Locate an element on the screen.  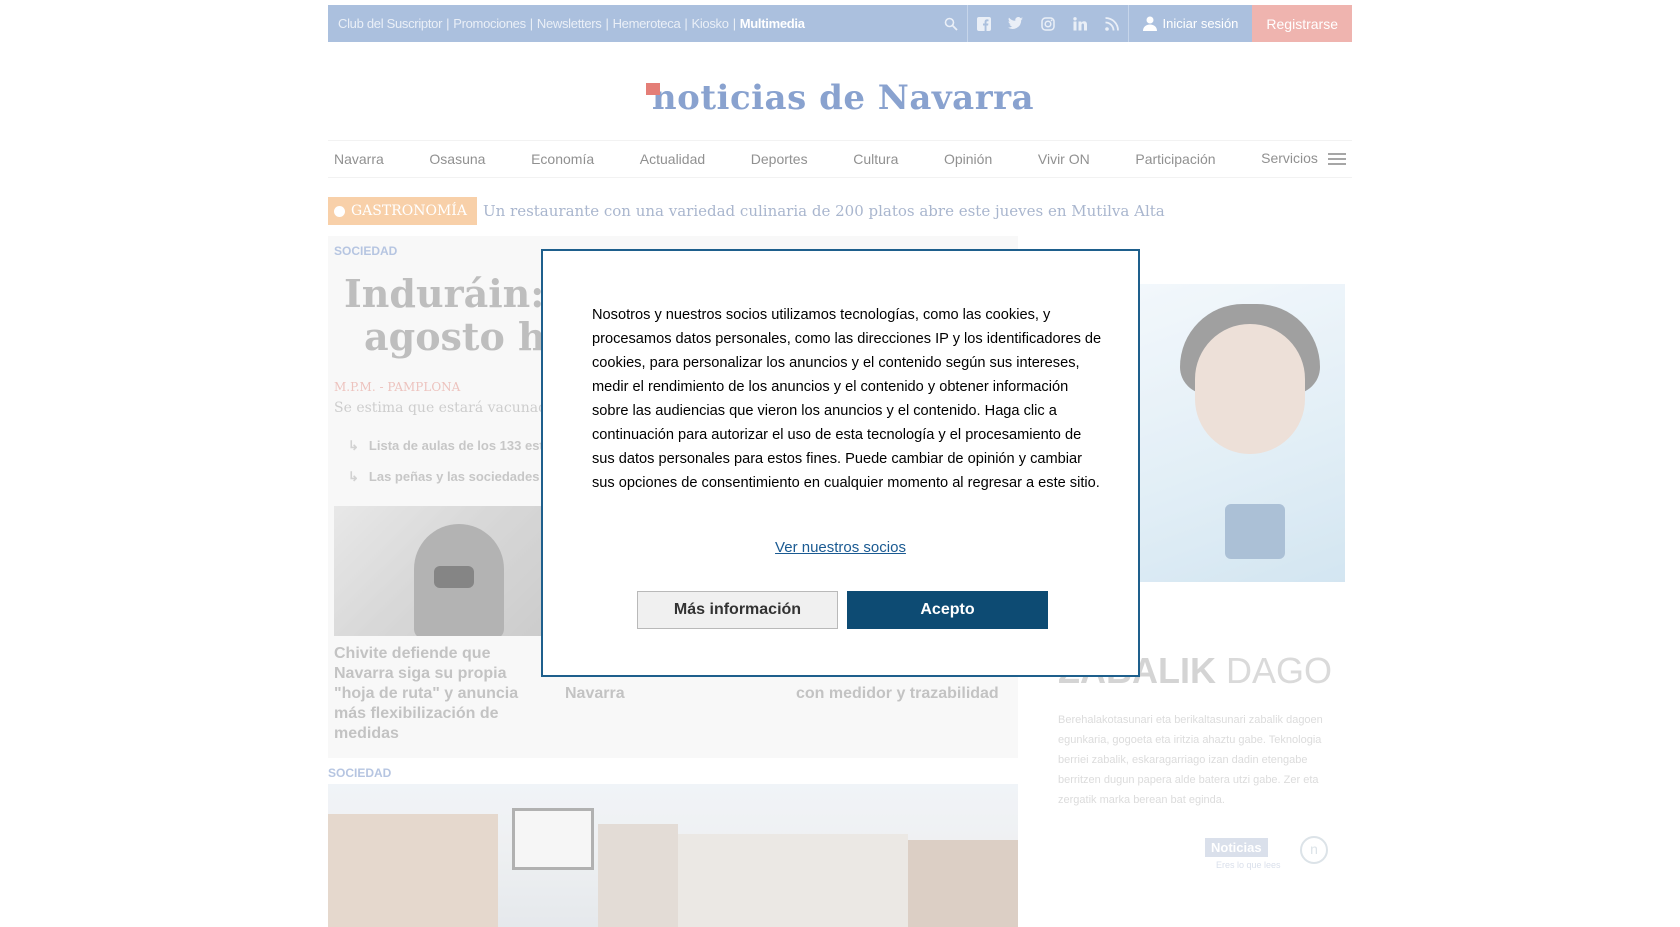
more-info-button: Más información is located at coordinates (737, 610).